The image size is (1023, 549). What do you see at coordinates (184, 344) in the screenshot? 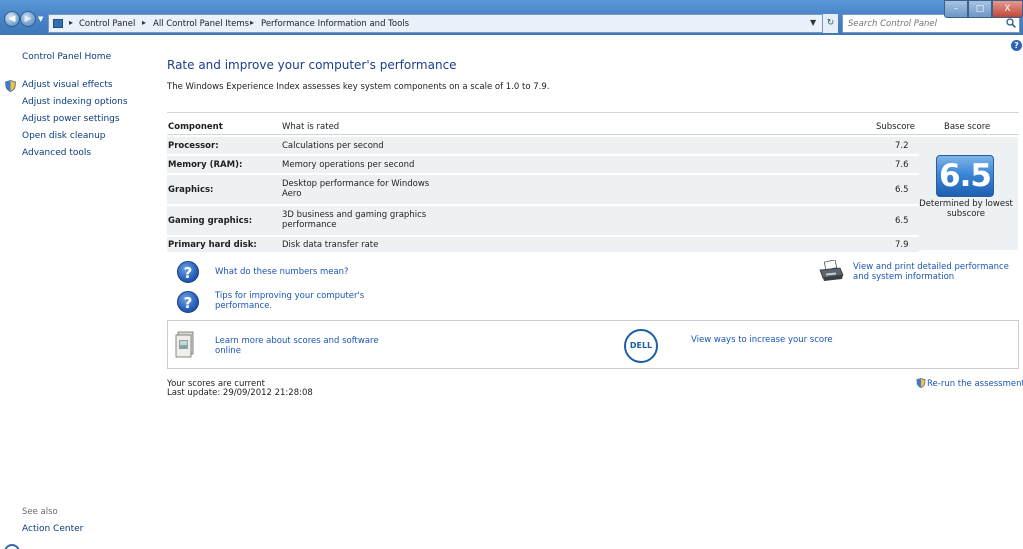
I see `book-icon` at bounding box center [184, 344].